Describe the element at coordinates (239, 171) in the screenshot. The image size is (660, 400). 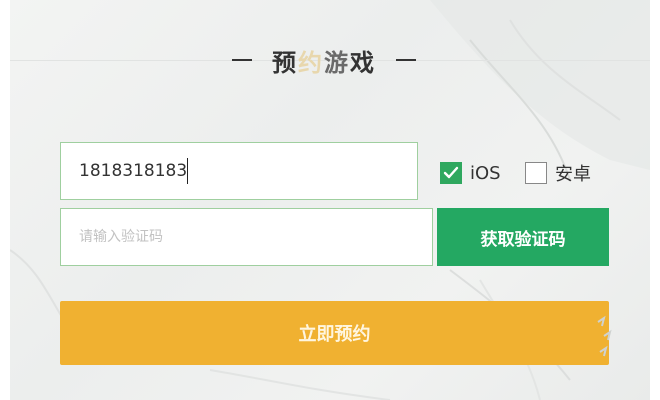
I see `phone-input` at that location.